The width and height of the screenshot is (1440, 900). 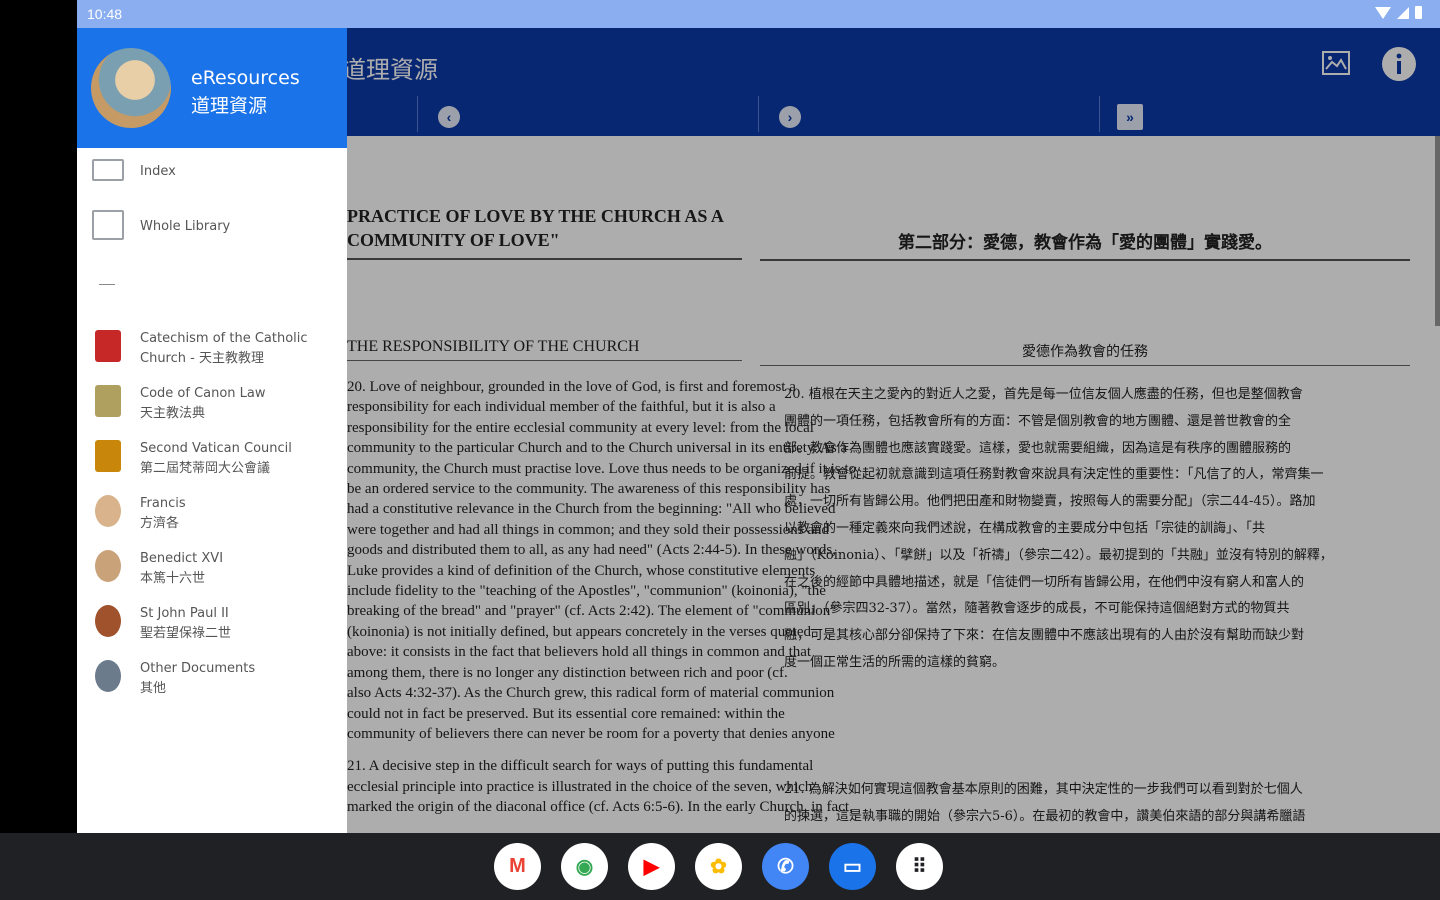 I want to click on drawer-item: Whole Library, so click(x=212, y=233).